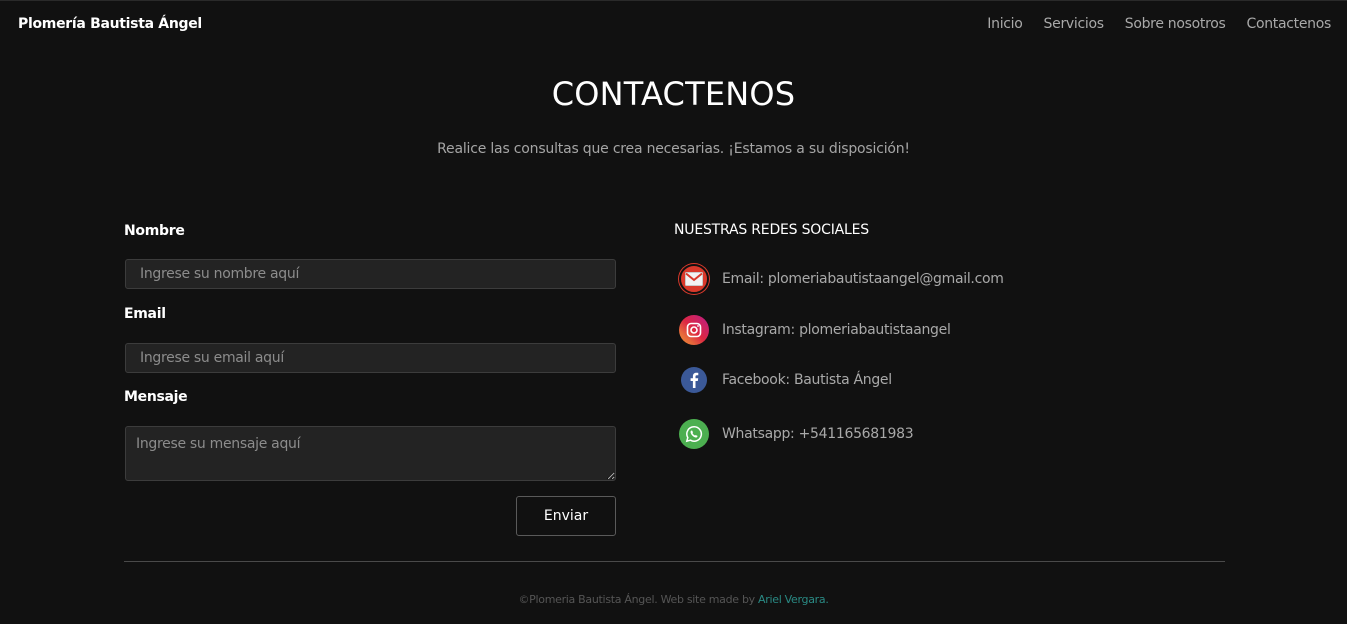 The height and width of the screenshot is (624, 1347). Describe the element at coordinates (1005, 24) in the screenshot. I see `nav-link-inicio: Inicio` at that location.